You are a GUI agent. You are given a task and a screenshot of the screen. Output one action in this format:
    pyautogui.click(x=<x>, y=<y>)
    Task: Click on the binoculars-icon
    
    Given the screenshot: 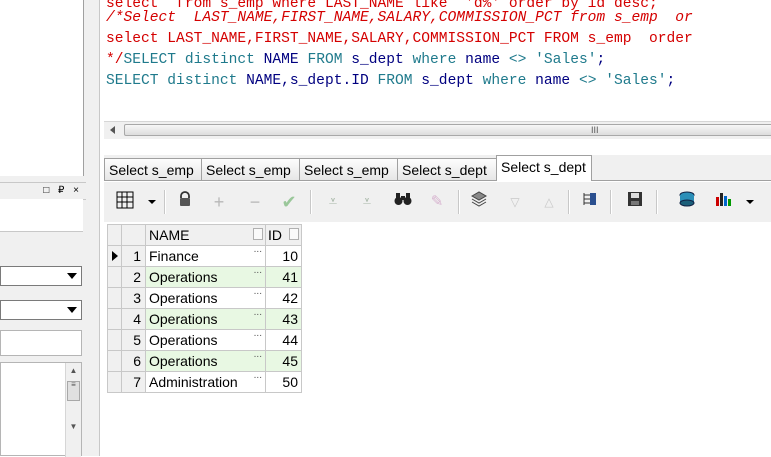 What is the action you would take?
    pyautogui.click(x=403, y=202)
    